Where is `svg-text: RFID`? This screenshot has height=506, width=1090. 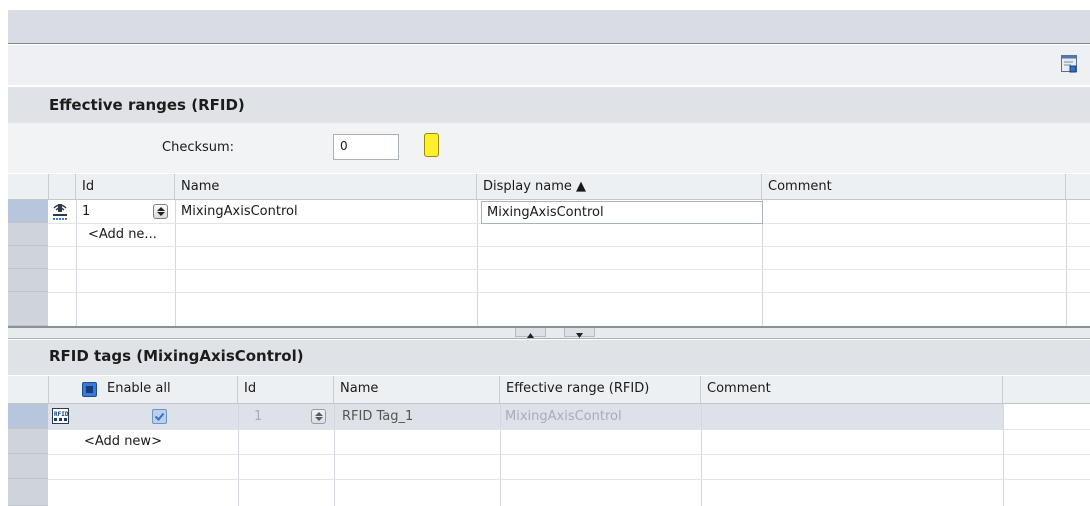
svg-text: RFID is located at coordinates (61, 414).